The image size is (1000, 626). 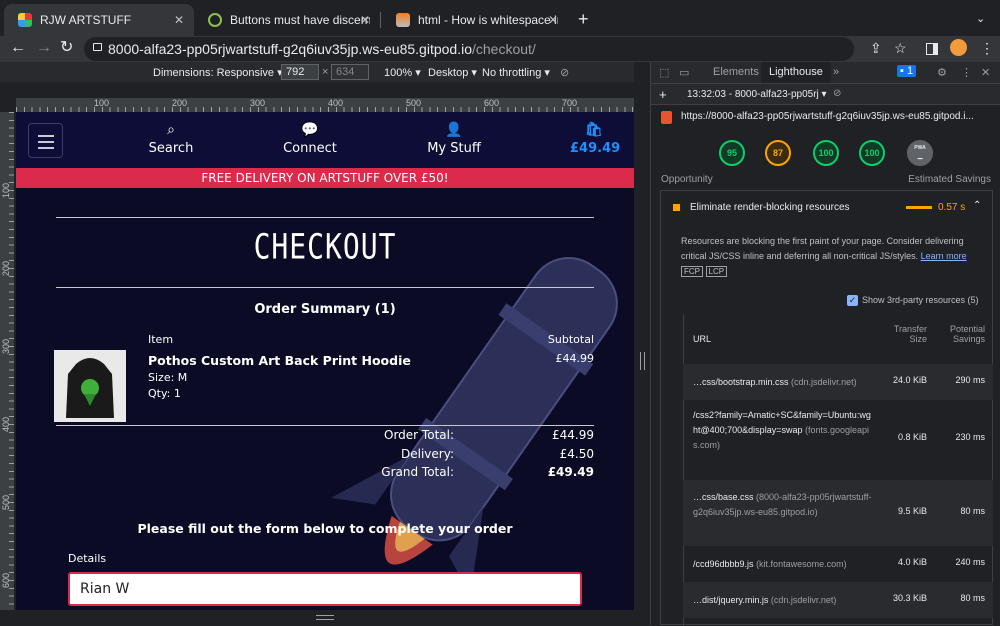 What do you see at coordinates (488, 20) in the screenshot?
I see `tab-title: html - How is whitespace in an` at bounding box center [488, 20].